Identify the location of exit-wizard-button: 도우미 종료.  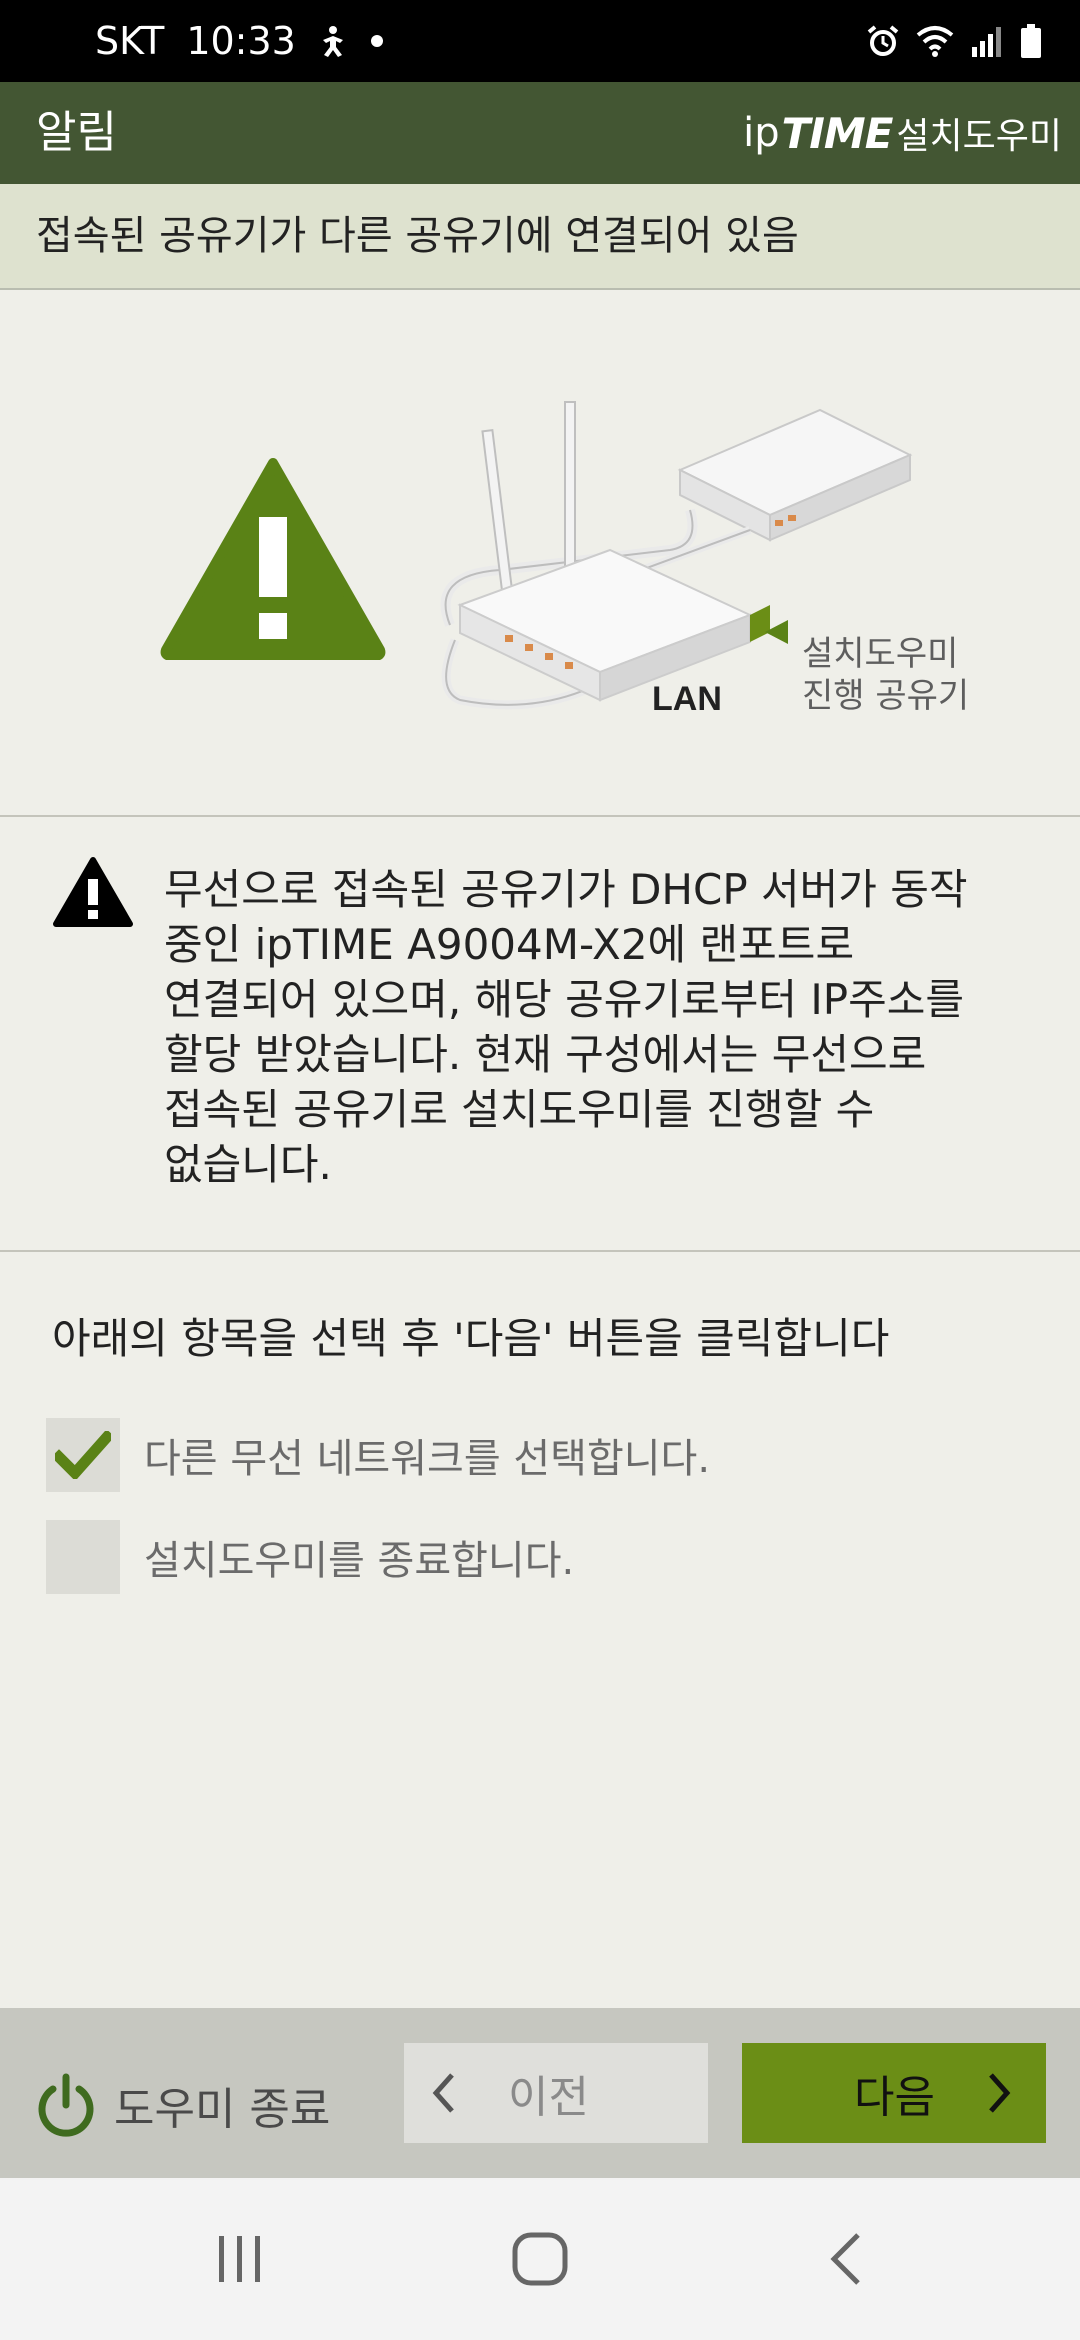
(183, 2105).